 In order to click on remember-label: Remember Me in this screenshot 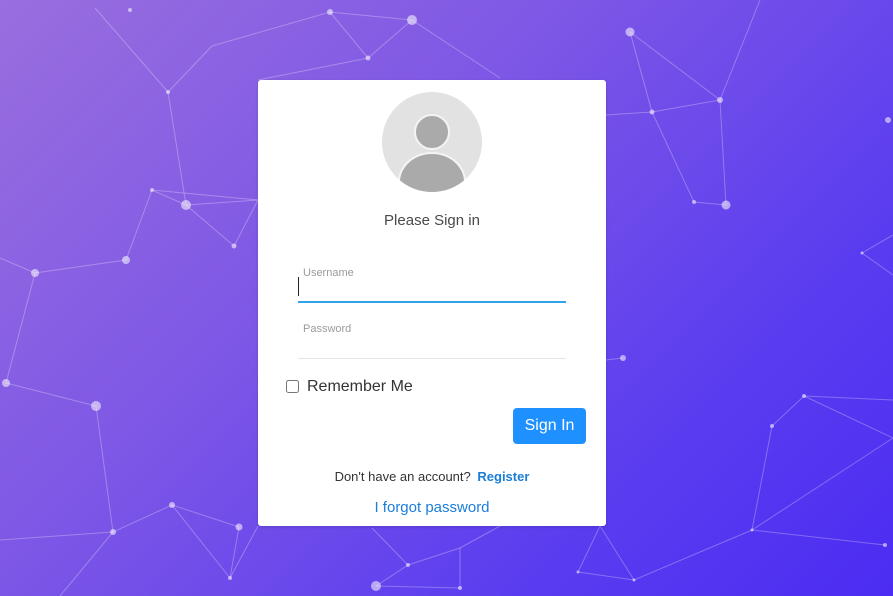, I will do `click(360, 387)`.